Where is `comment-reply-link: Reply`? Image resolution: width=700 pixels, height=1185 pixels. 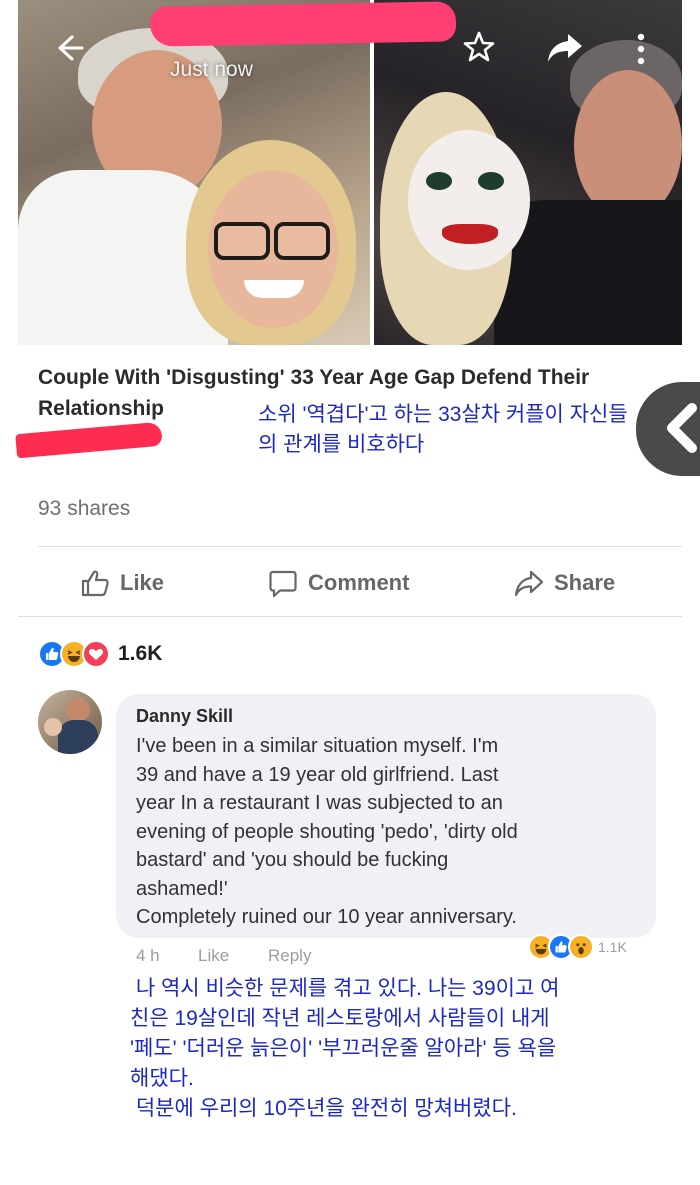
comment-reply-link: Reply is located at coordinates (289, 956).